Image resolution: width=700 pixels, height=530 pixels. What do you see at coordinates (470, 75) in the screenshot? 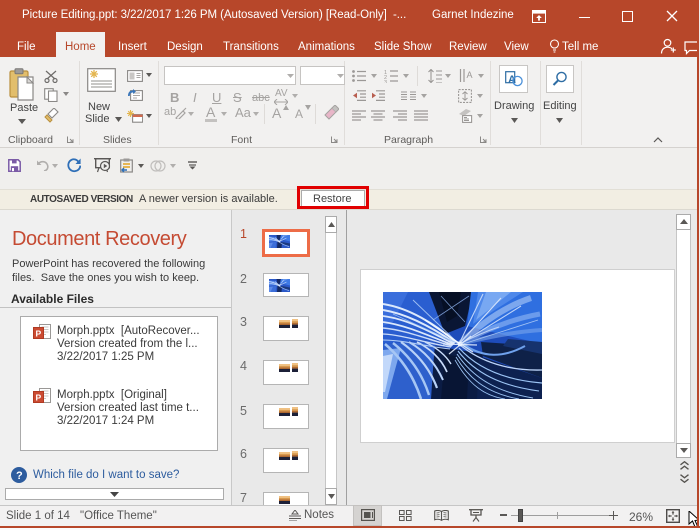
I see `svg-text: A` at bounding box center [470, 75].